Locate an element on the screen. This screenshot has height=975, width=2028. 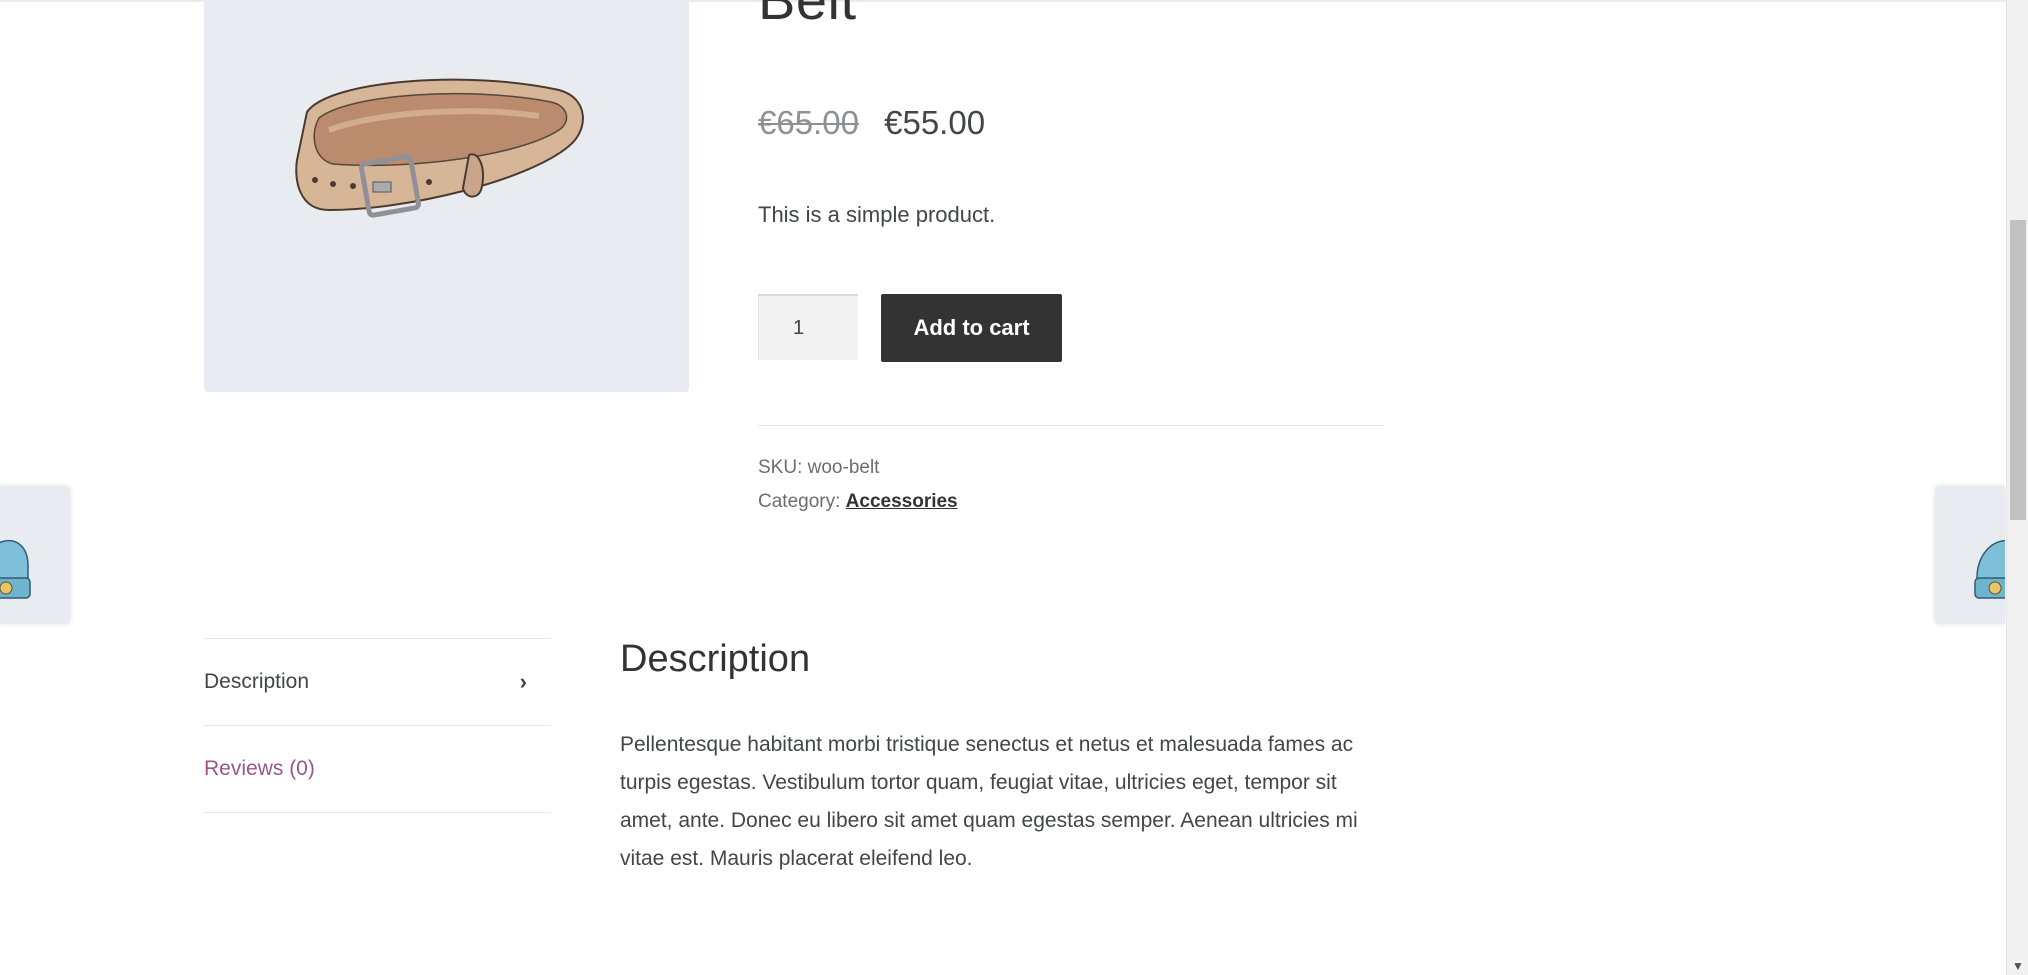
description-heading: Description is located at coordinates (715, 659).